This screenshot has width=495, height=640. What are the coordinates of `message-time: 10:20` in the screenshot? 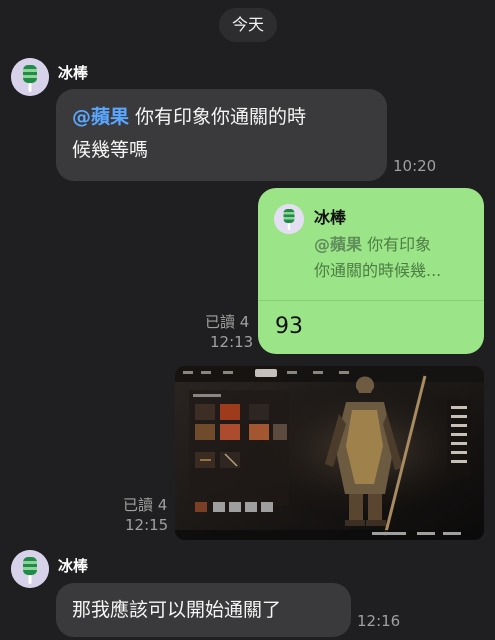 It's located at (415, 166).